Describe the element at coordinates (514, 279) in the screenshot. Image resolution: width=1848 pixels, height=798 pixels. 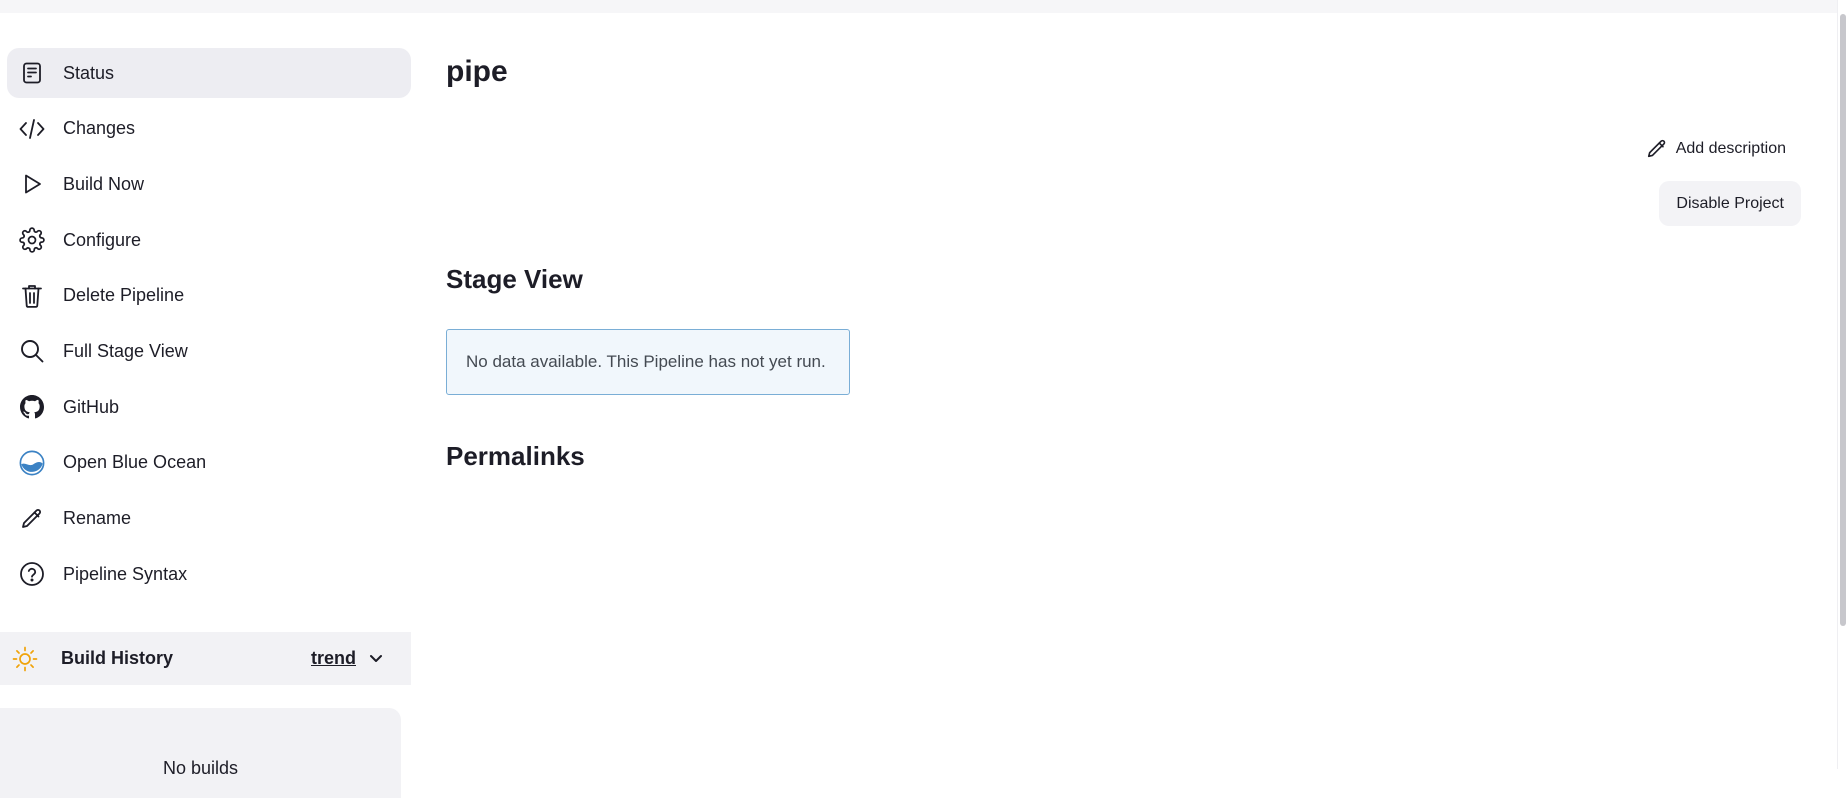
I see `stage-view-heading: Stage View` at that location.